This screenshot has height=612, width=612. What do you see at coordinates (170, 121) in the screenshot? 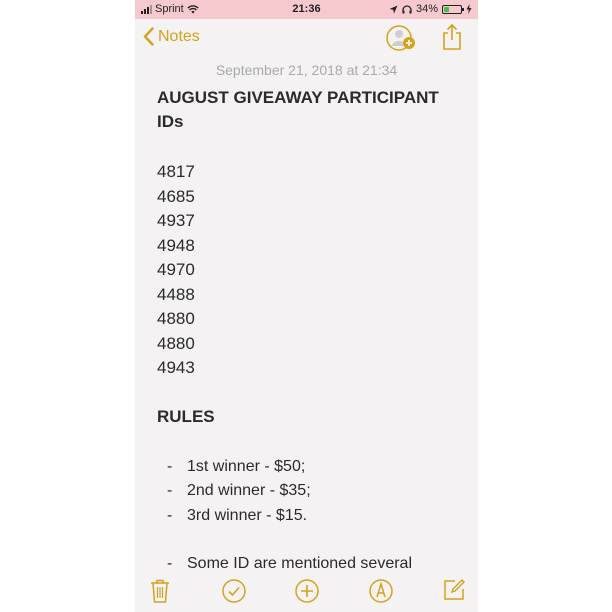
I see `note-title-line: IDs` at bounding box center [170, 121].